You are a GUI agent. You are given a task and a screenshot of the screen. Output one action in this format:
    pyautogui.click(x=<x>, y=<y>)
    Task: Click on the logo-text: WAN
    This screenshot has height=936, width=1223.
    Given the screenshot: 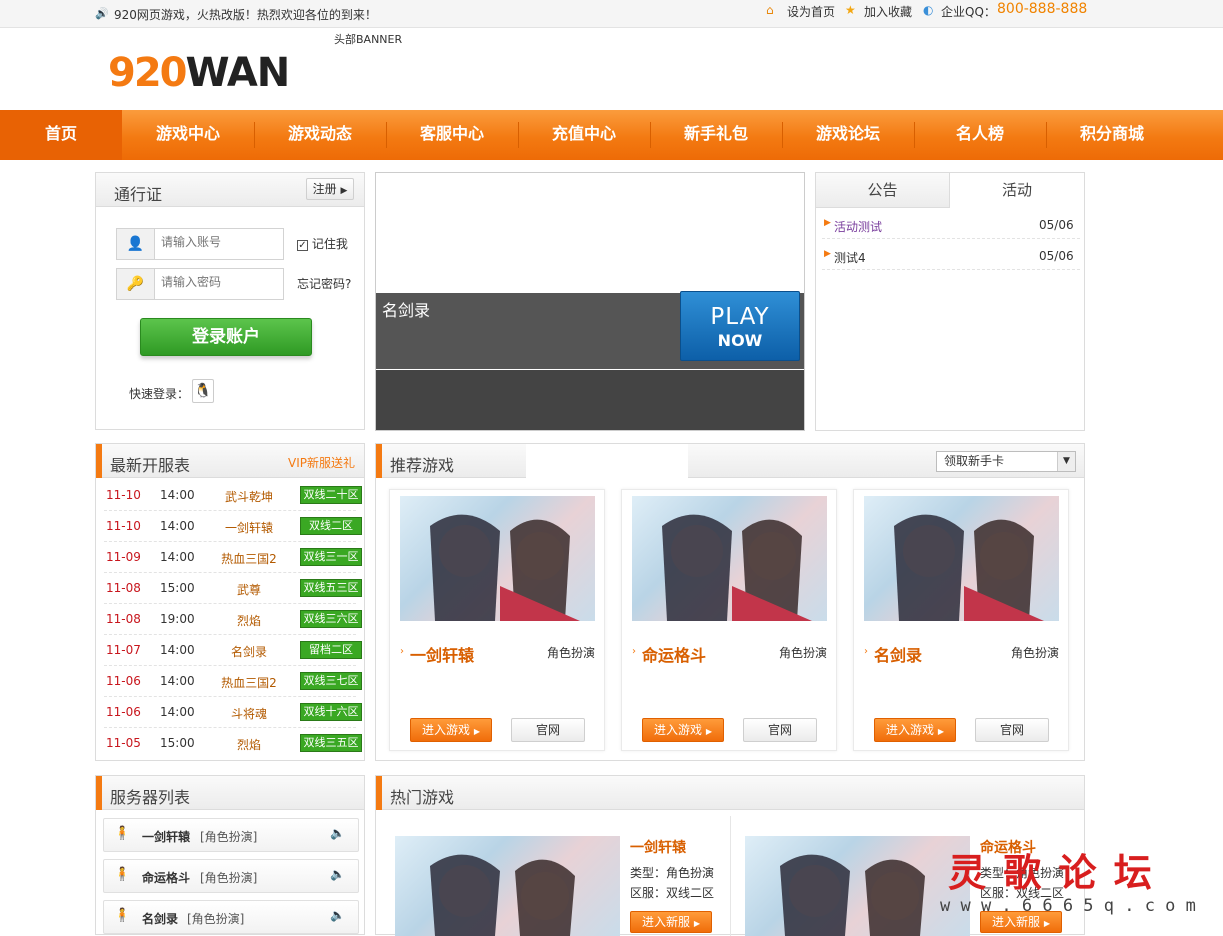 What is the action you would take?
    pyautogui.click(x=238, y=73)
    